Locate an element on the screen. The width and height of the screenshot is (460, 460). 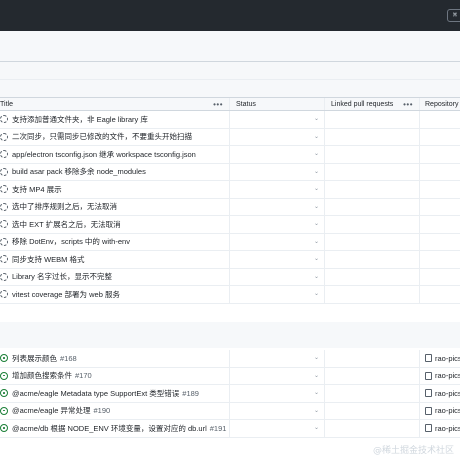
cell-title: Library 名字过长，显示不完整 is located at coordinates (115, 276).